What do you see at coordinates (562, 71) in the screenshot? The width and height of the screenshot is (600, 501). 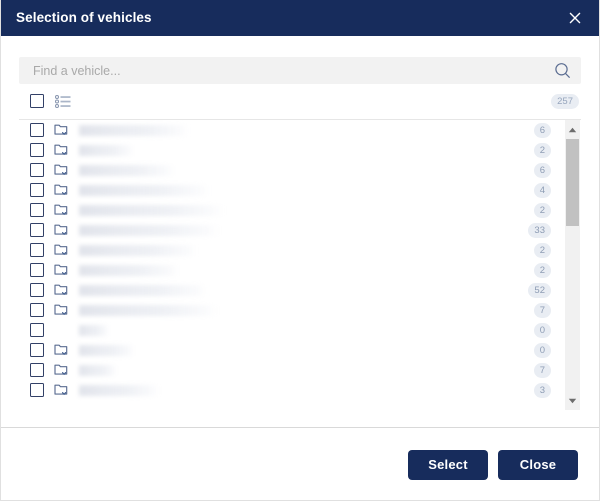 I see `search-icon` at bounding box center [562, 71].